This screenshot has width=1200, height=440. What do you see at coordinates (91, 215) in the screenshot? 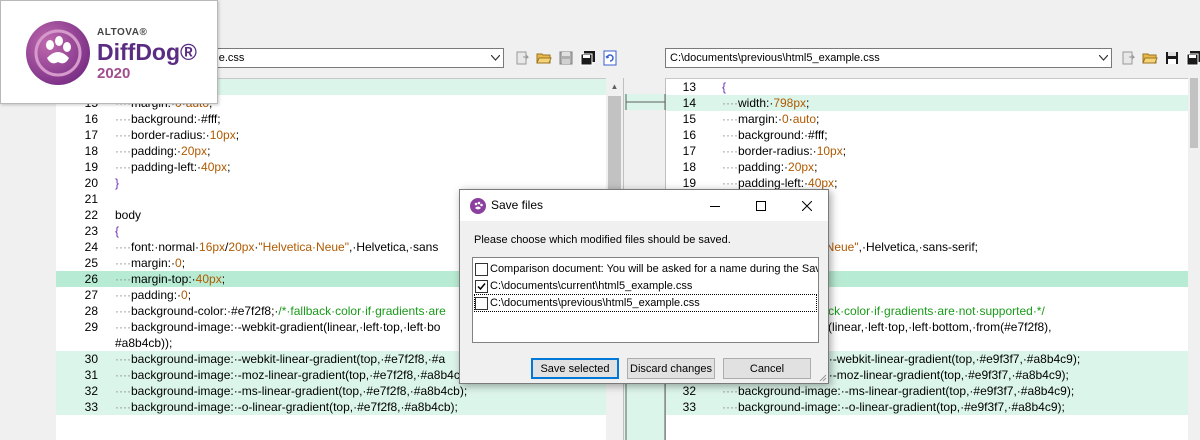
I see `line-number: 22` at bounding box center [91, 215].